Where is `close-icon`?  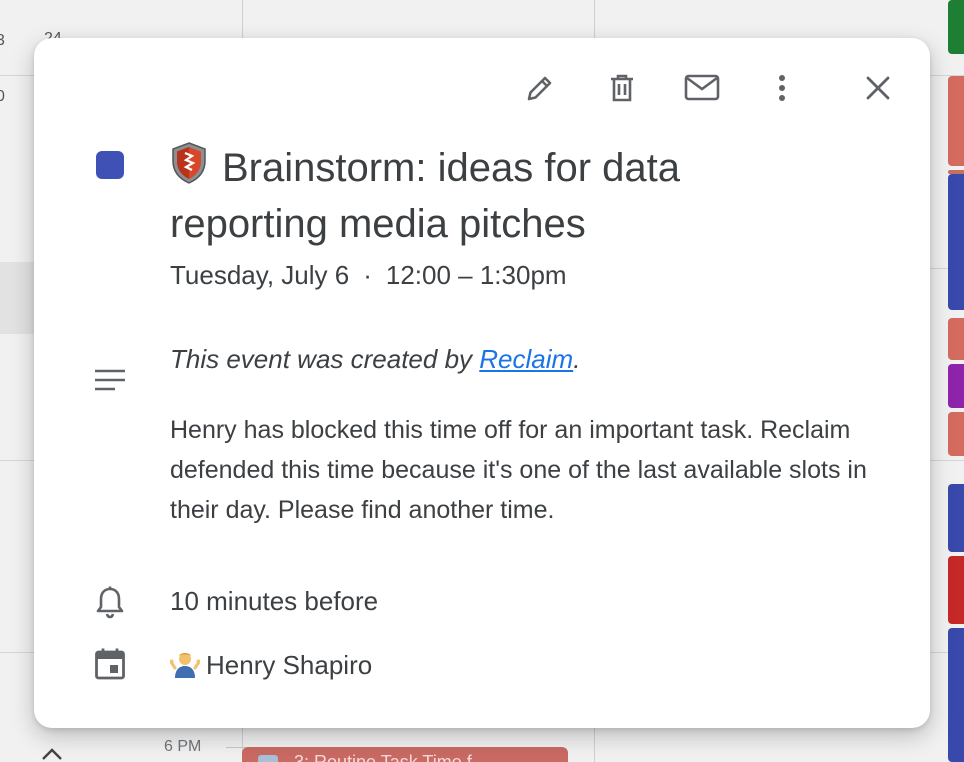
close-icon is located at coordinates (878, 88).